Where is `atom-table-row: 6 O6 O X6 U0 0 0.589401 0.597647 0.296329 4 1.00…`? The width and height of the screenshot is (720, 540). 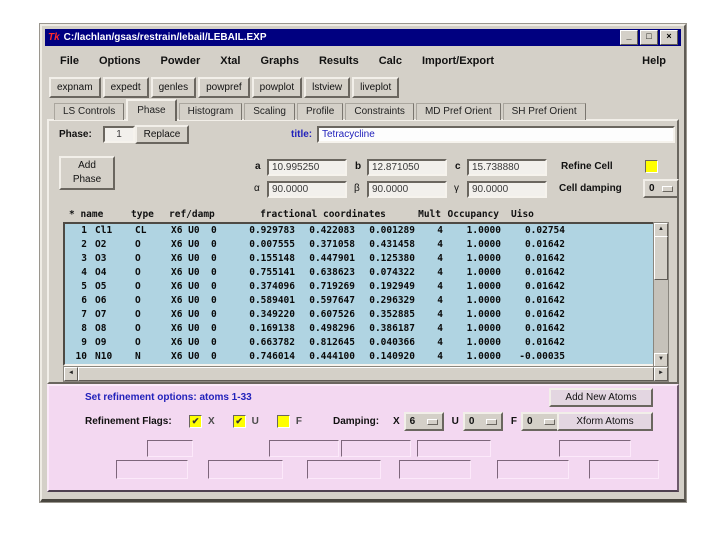 atom-table-row: 6 O6 O X6 U0 0 0.589401 0.597647 0.296329 4 1.00… is located at coordinates (359, 301).